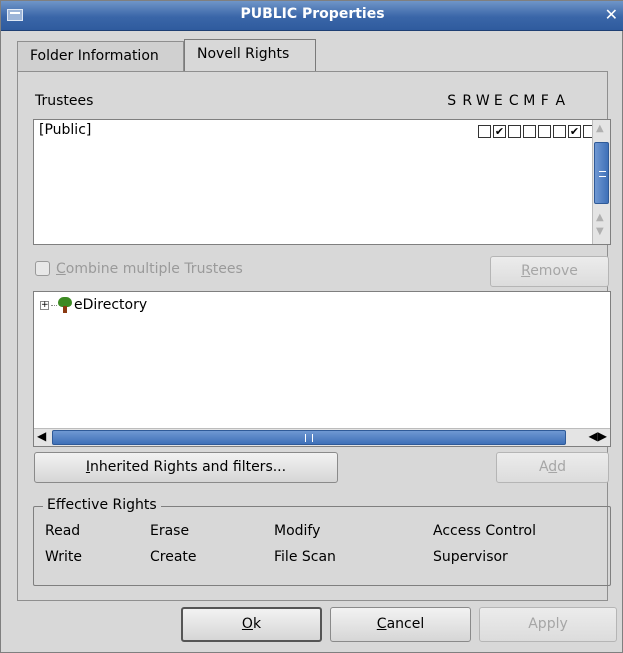 Image resolution: width=623 pixels, height=653 pixels. Describe the element at coordinates (598, 436) in the screenshot. I see `scroll-left-right-icon: ◀▶` at that location.